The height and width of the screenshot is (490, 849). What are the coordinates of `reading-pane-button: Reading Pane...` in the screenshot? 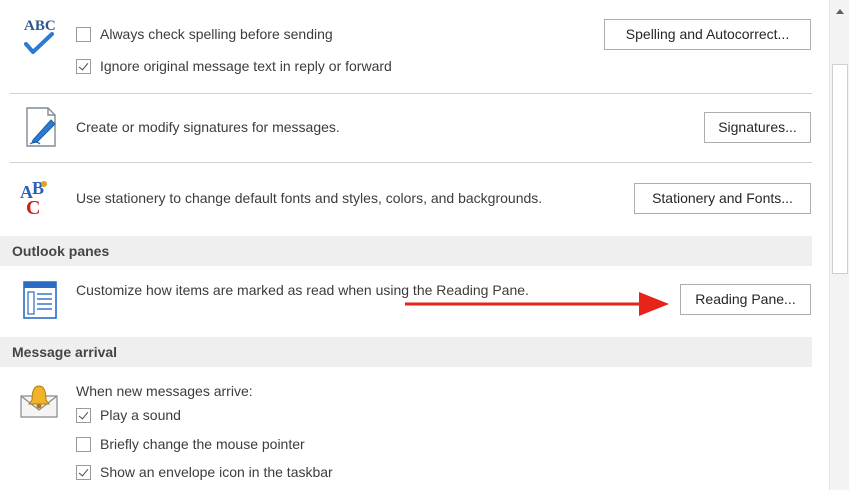 It's located at (745, 299).